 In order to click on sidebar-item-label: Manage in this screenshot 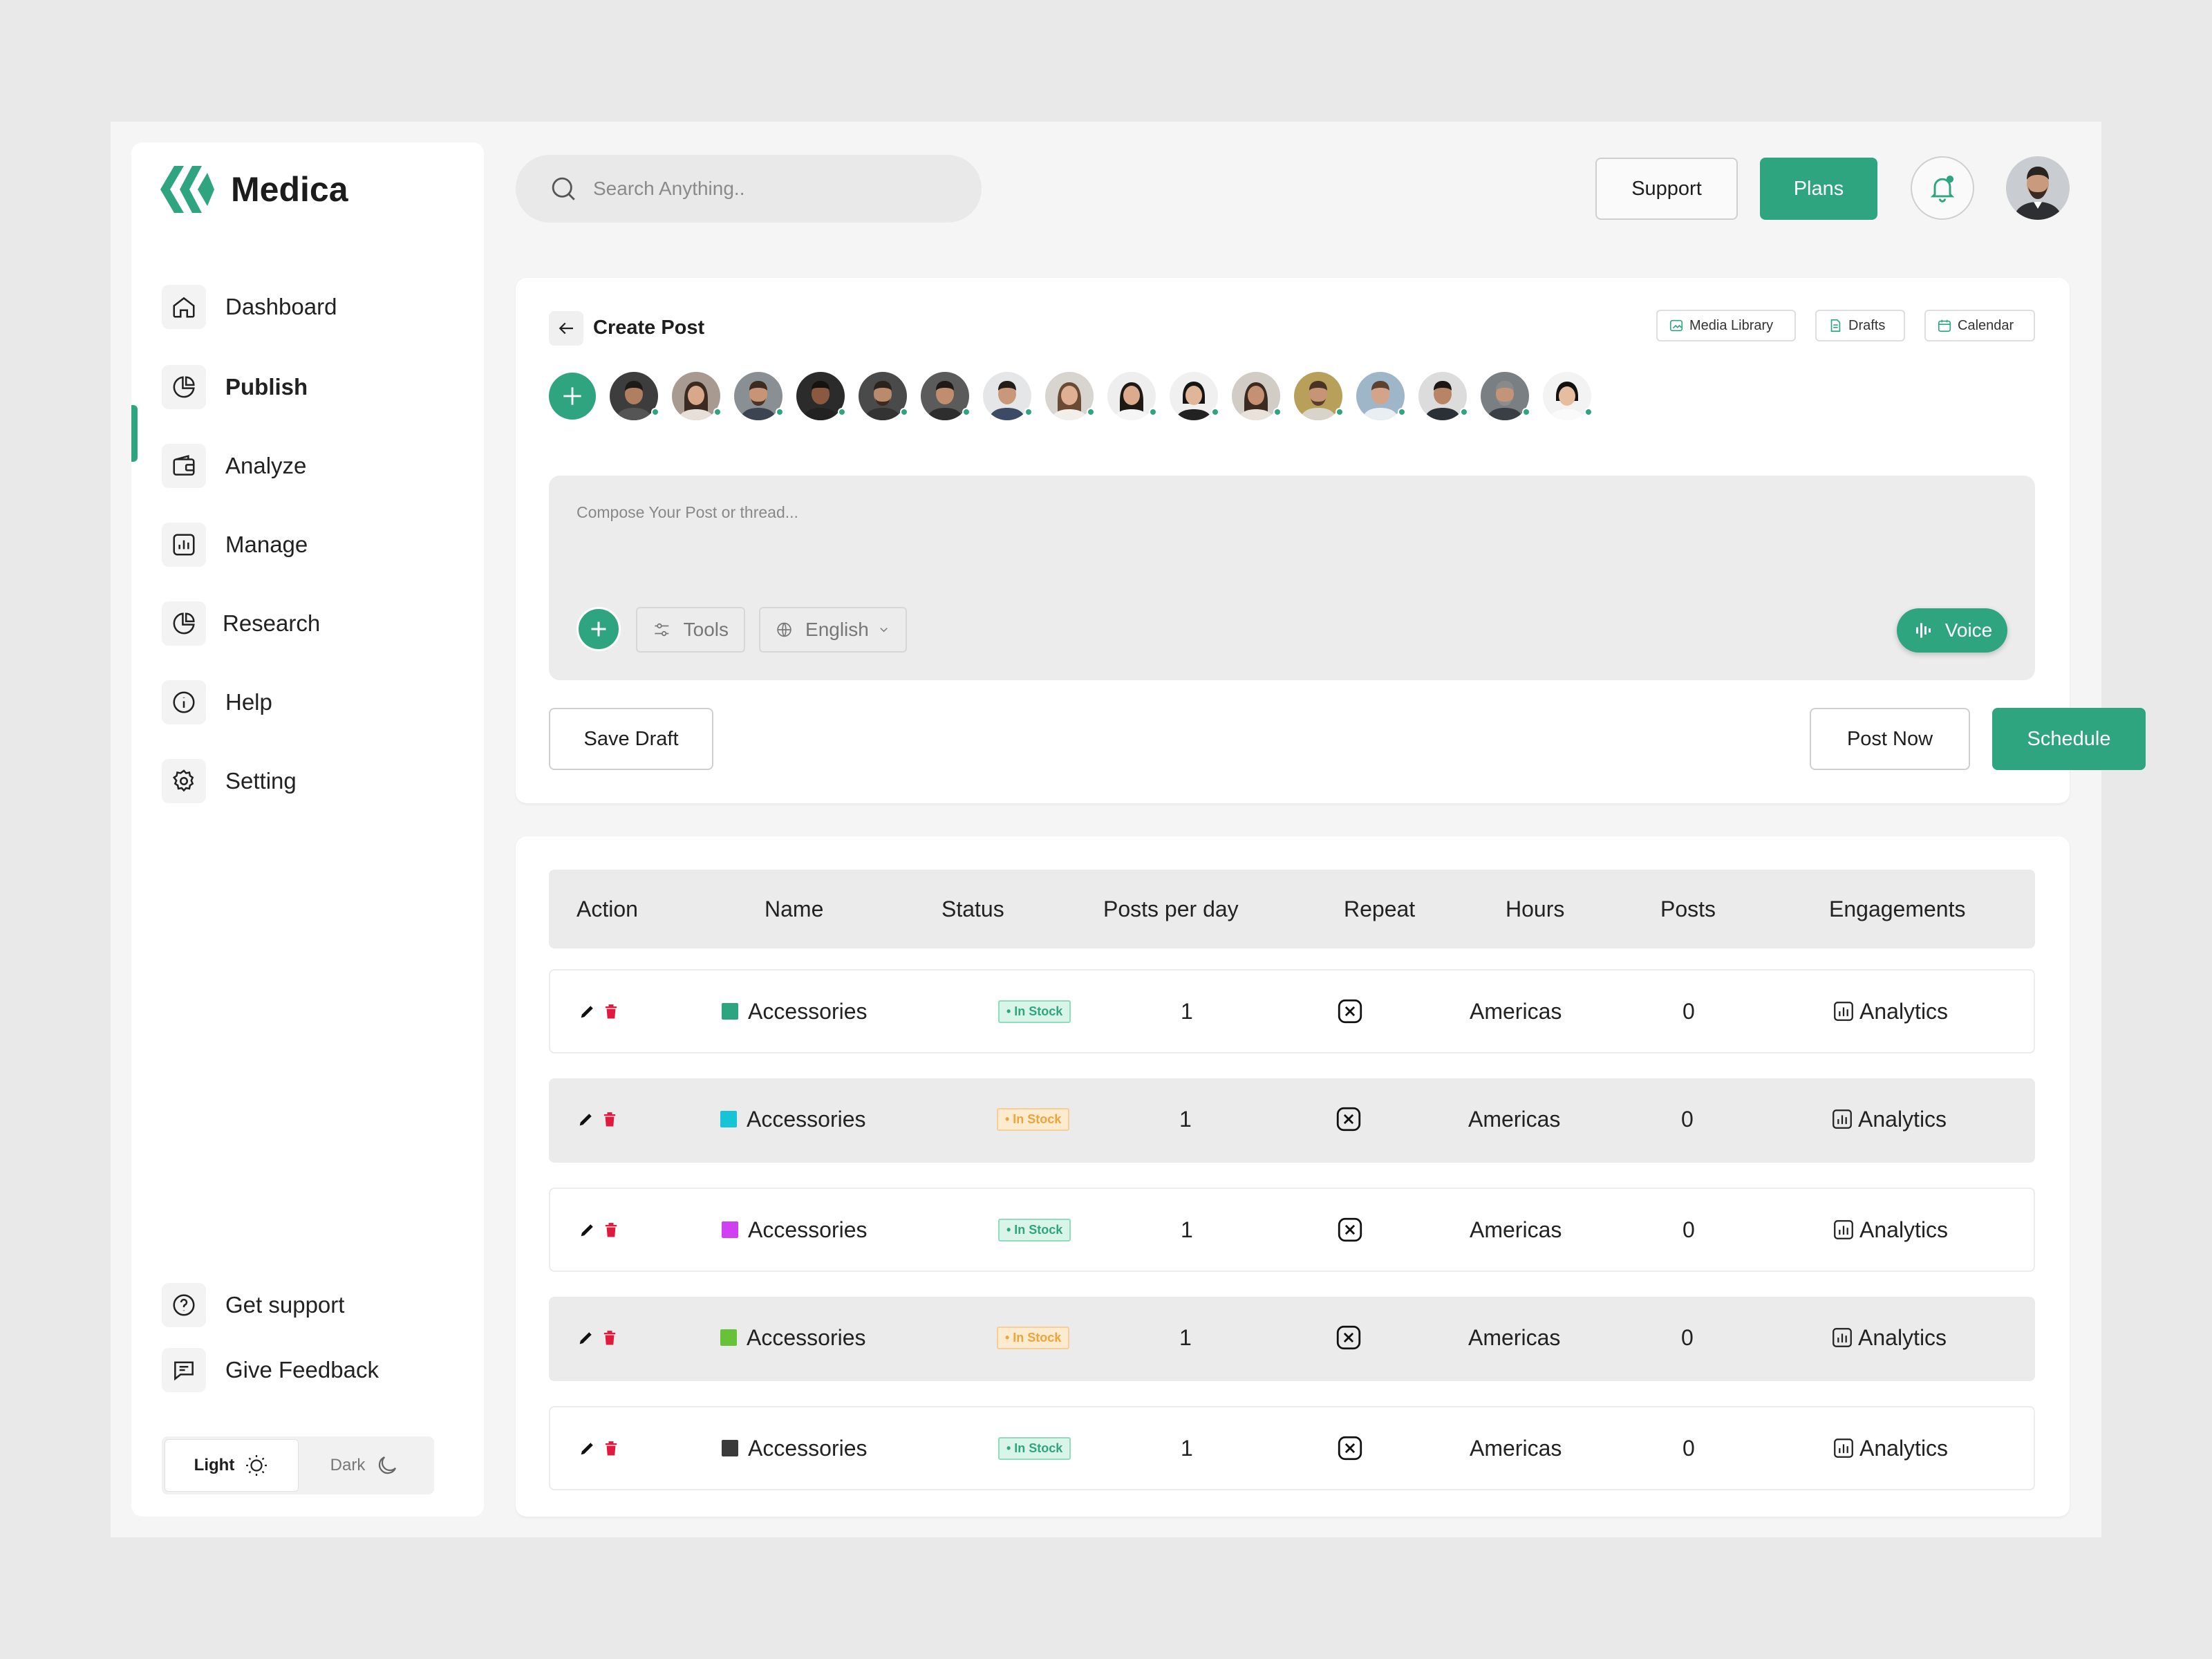, I will do `click(266, 544)`.